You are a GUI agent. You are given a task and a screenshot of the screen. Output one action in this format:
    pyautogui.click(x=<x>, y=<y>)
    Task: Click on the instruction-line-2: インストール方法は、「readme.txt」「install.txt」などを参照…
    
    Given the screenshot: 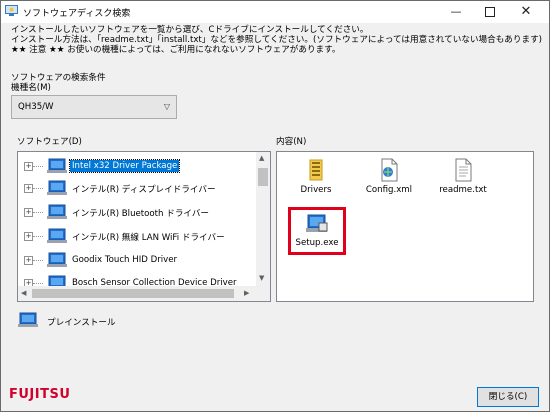 What is the action you would take?
    pyautogui.click(x=277, y=40)
    